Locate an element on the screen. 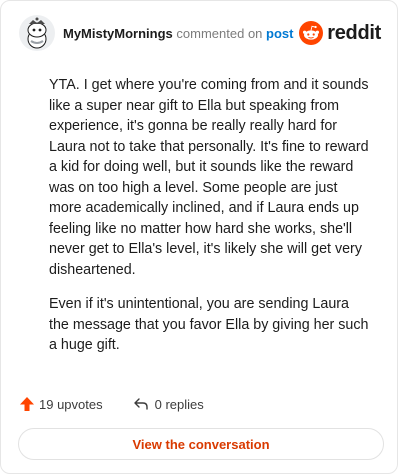  reply-count: 0 replies is located at coordinates (179, 404).